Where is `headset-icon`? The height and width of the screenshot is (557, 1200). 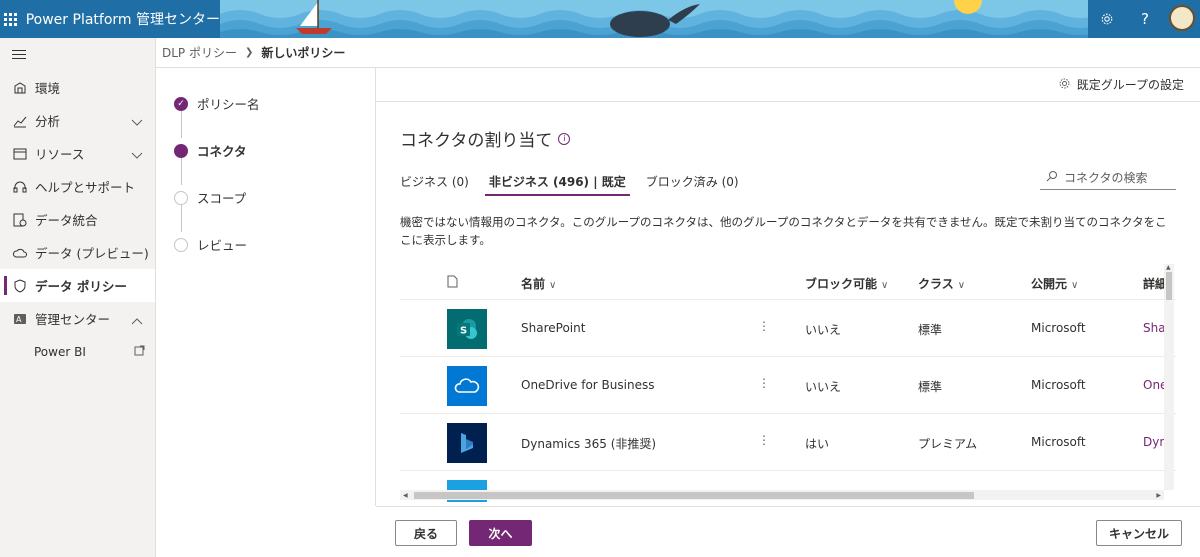 headset-icon is located at coordinates (20, 187).